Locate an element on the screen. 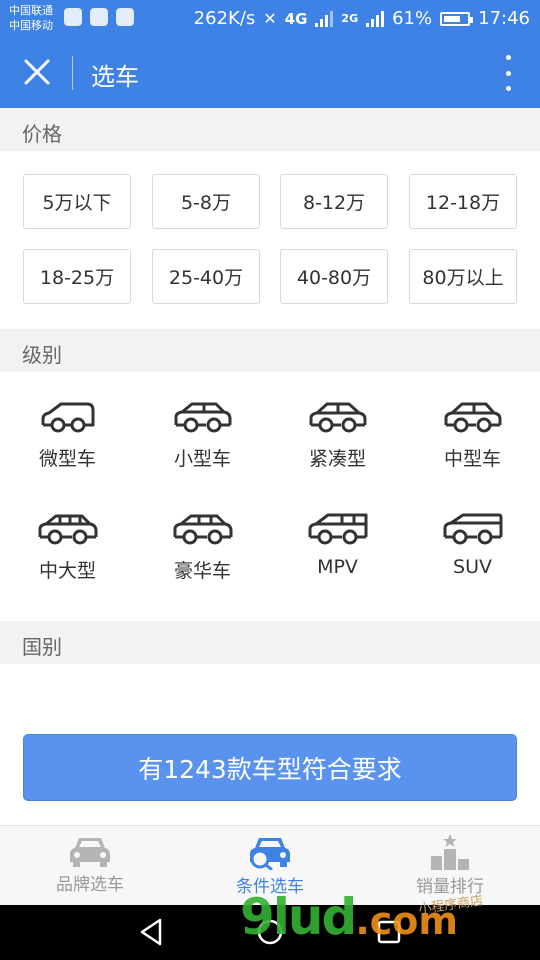 The width and height of the screenshot is (540, 960). price-option: 18-25万 is located at coordinates (77, 276).